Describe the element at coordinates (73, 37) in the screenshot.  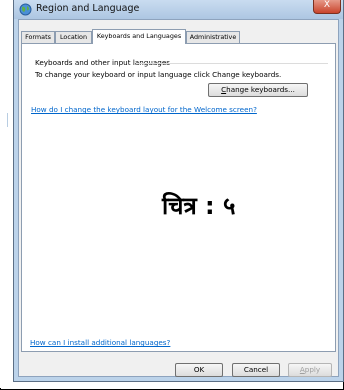
I see `tab-location: Location` at that location.